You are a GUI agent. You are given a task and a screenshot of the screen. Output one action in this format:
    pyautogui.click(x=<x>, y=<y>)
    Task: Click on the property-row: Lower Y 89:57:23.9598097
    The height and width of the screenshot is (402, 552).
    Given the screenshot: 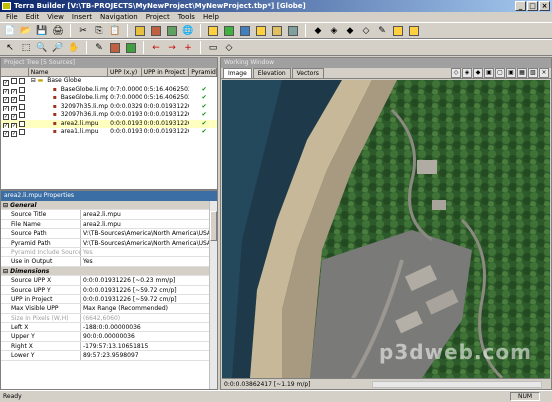 What is the action you would take?
    pyautogui.click(x=109, y=356)
    